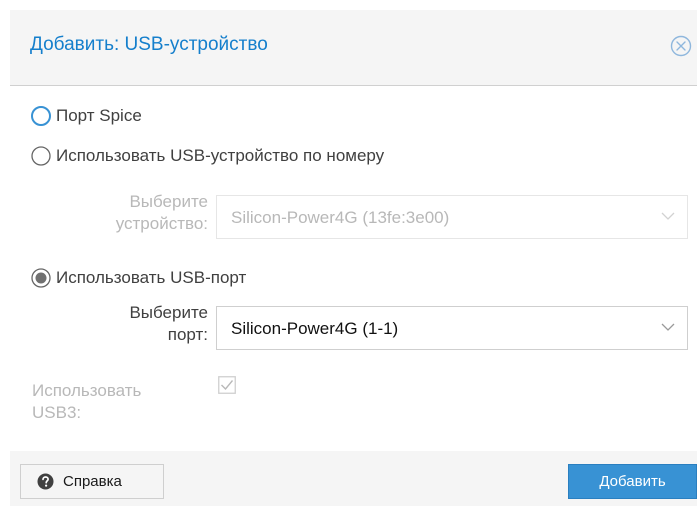  Describe the element at coordinates (353, 48) in the screenshot. I see `dialog-header: Добавить: USB-устройство` at that location.